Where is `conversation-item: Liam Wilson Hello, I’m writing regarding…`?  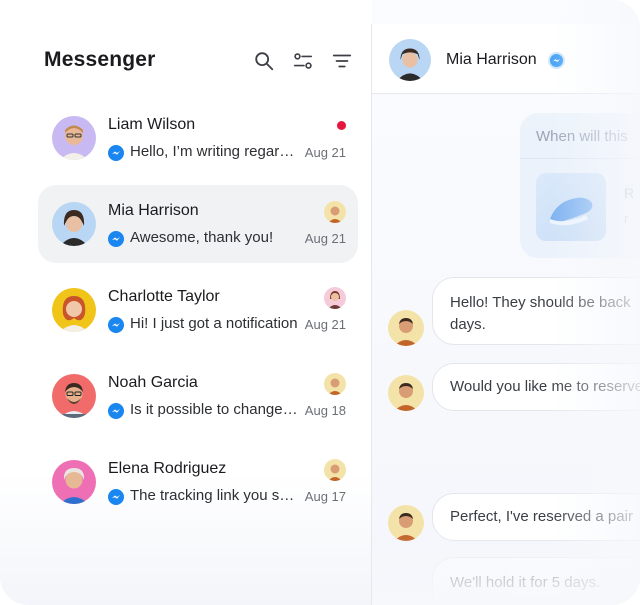 conversation-item: Liam Wilson Hello, I’m writing regarding… is located at coordinates (198, 138).